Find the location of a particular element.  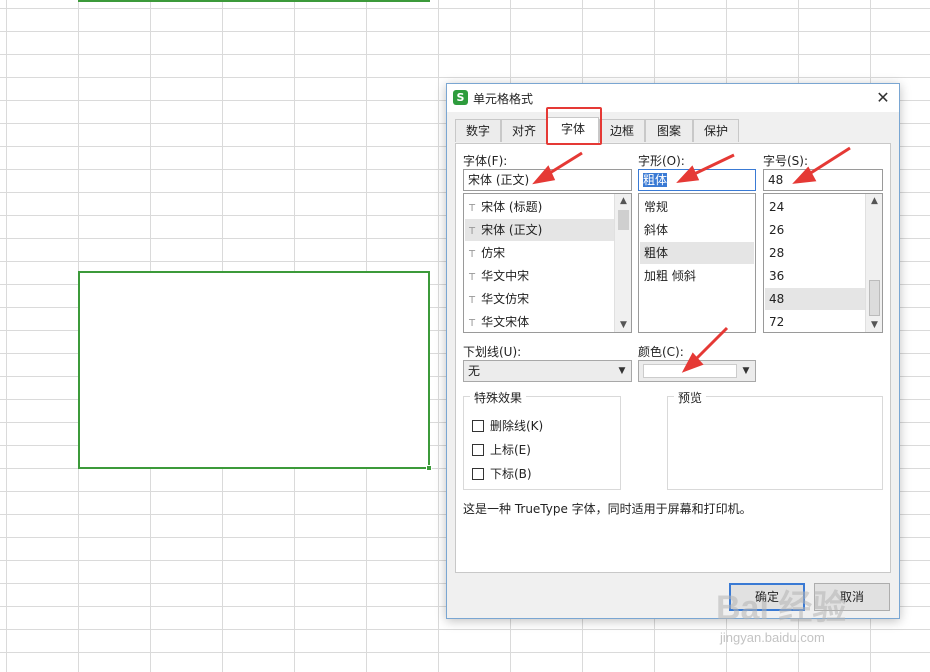

checkbox-label: 上标(E) is located at coordinates (510, 450).